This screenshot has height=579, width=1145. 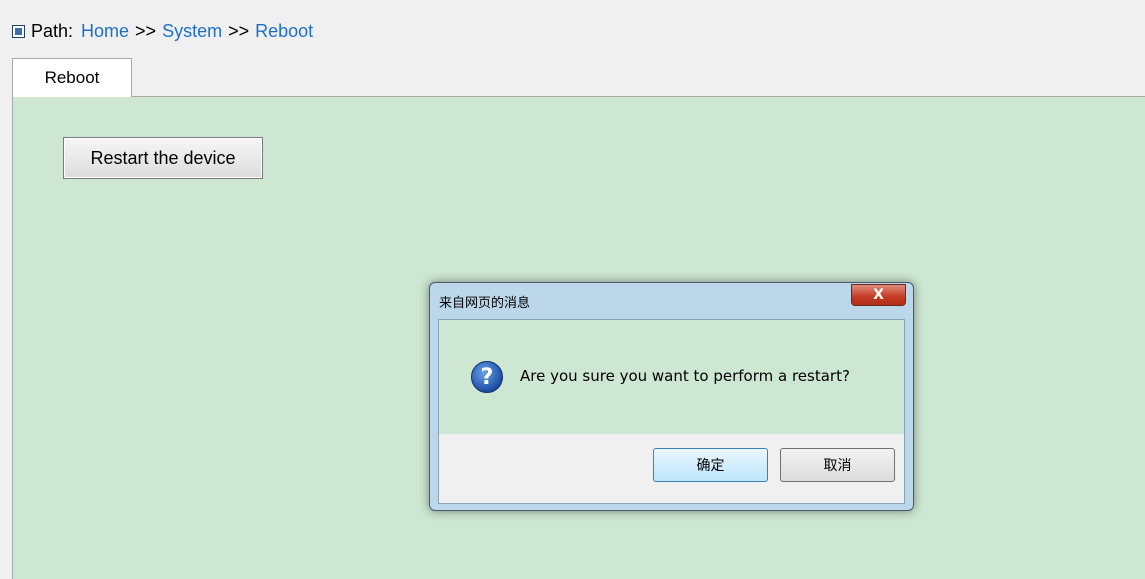 I want to click on restart-button-label: Restart the device, so click(x=163, y=157).